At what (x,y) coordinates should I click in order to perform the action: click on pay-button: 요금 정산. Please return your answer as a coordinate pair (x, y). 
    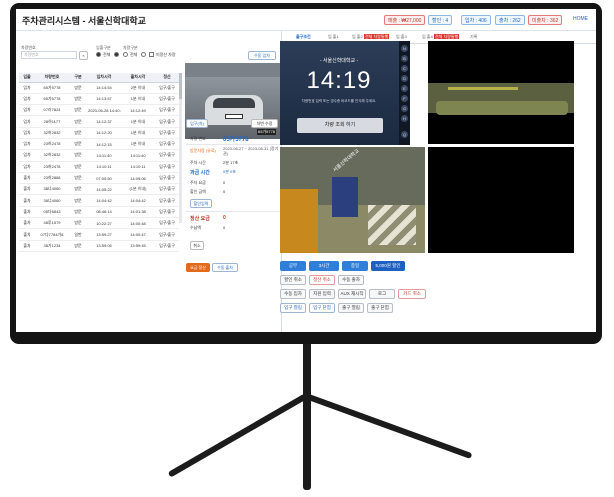
    Looking at the image, I should click on (198, 267).